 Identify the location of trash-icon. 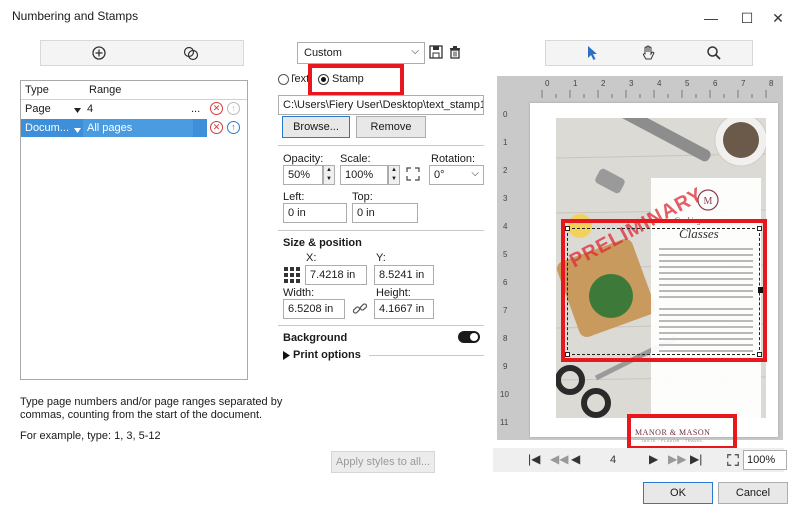
(455, 52).